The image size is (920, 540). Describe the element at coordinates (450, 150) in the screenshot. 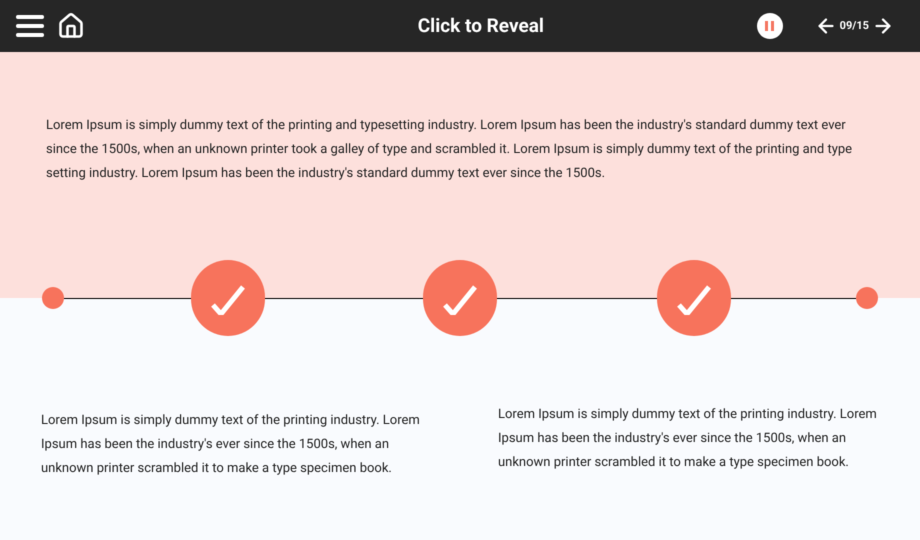

I see `intro-text: Lorem Ipsum is simply dummy text of the printing and typesetting industry. Lorem Ipsum has been the industry's standard dummy text ever since the 1500s, when an unknown printer took a galley of type and scrambled it. Lorem Ipsum is simply dummy text of the printing and type setting industry. Lorem Ipsum has been the industry's standard dummy text ever since the 1500s.` at that location.